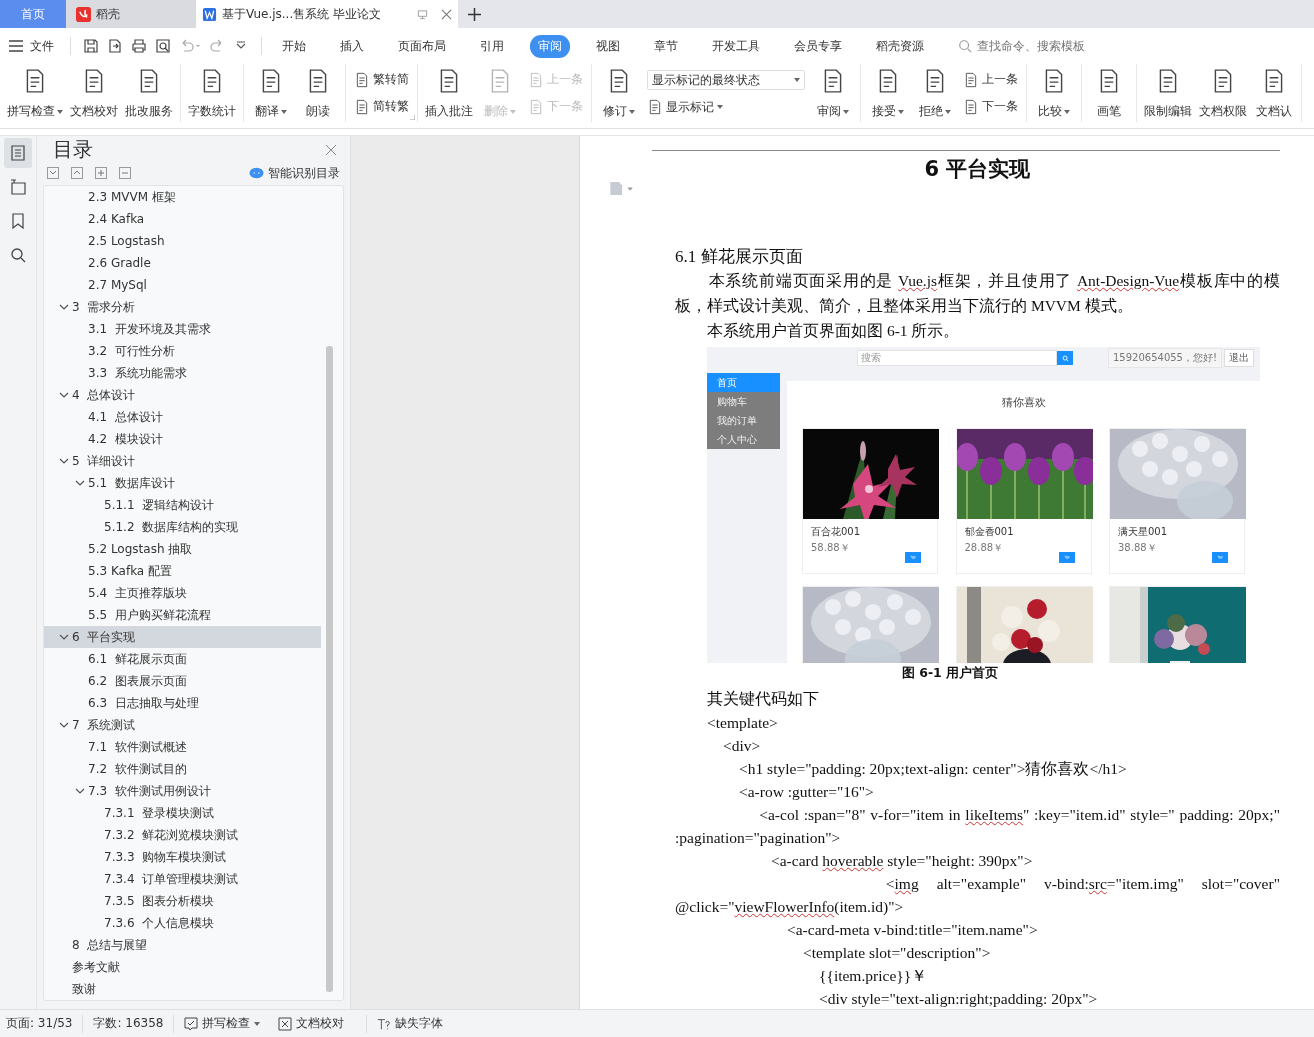 The image size is (1314, 1037). What do you see at coordinates (410, 1023) in the screenshot?
I see `missing-fonts-button: 缺失字体` at bounding box center [410, 1023].